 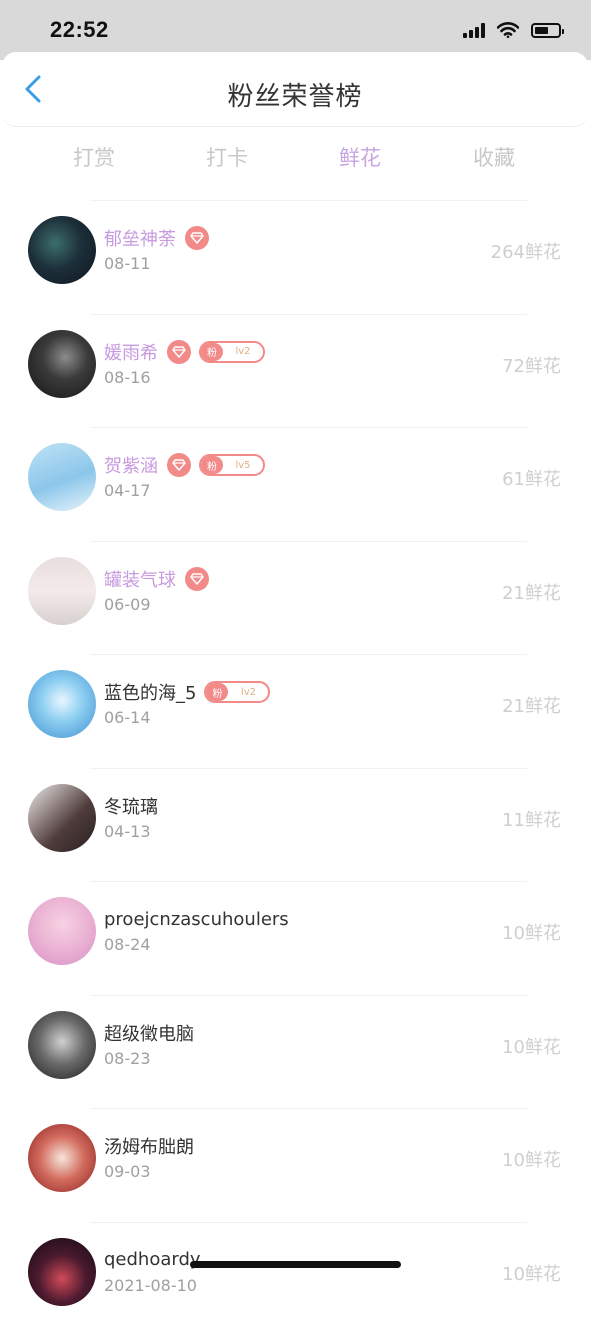 I want to click on user-name: 超级徵电脑, so click(x=149, y=1033).